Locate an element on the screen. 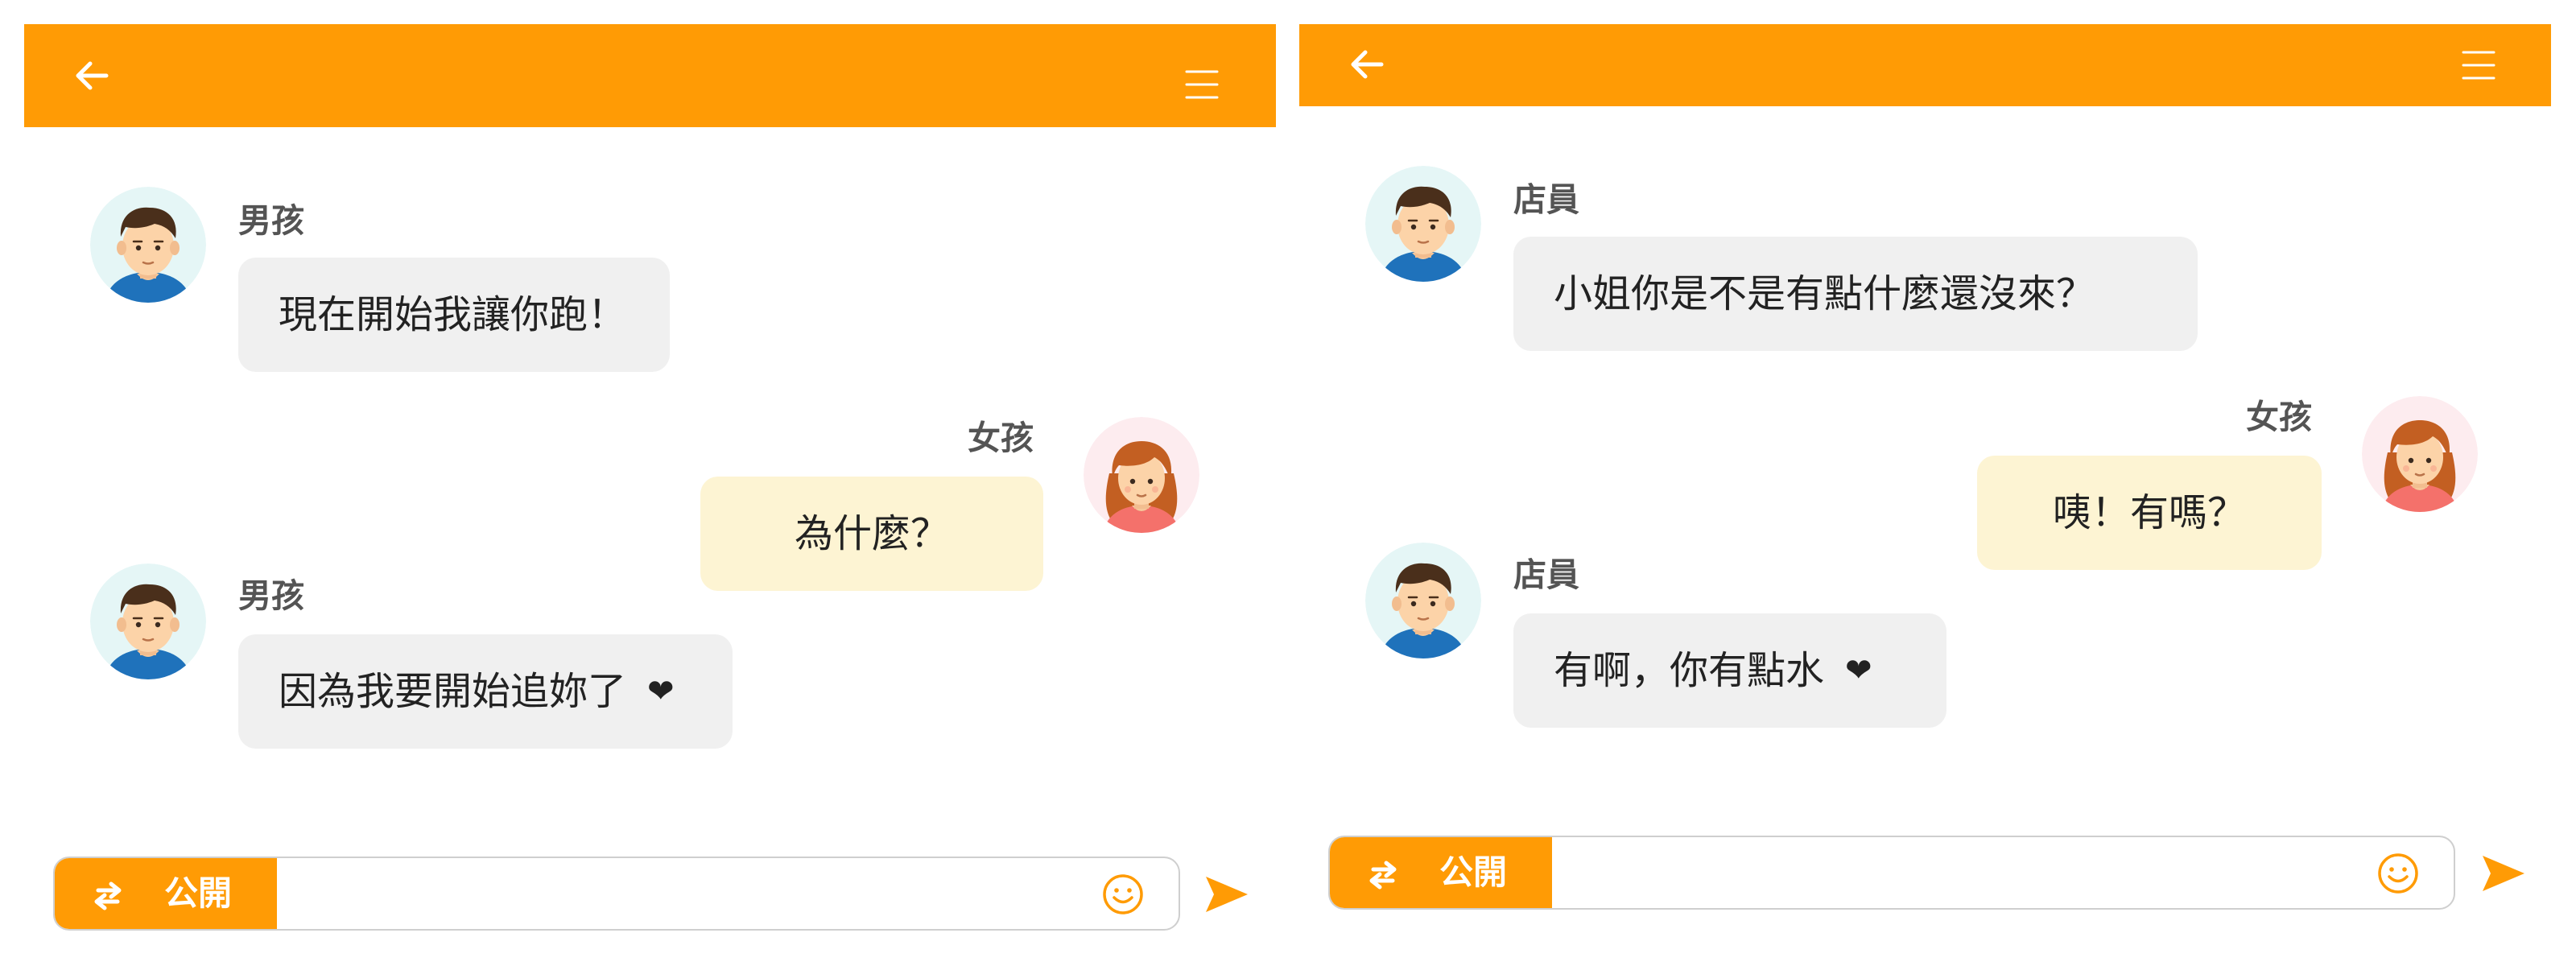 The image size is (2576, 966). message-text: 小姐你是不是有點什麼還沒來？ is located at coordinates (1824, 293).